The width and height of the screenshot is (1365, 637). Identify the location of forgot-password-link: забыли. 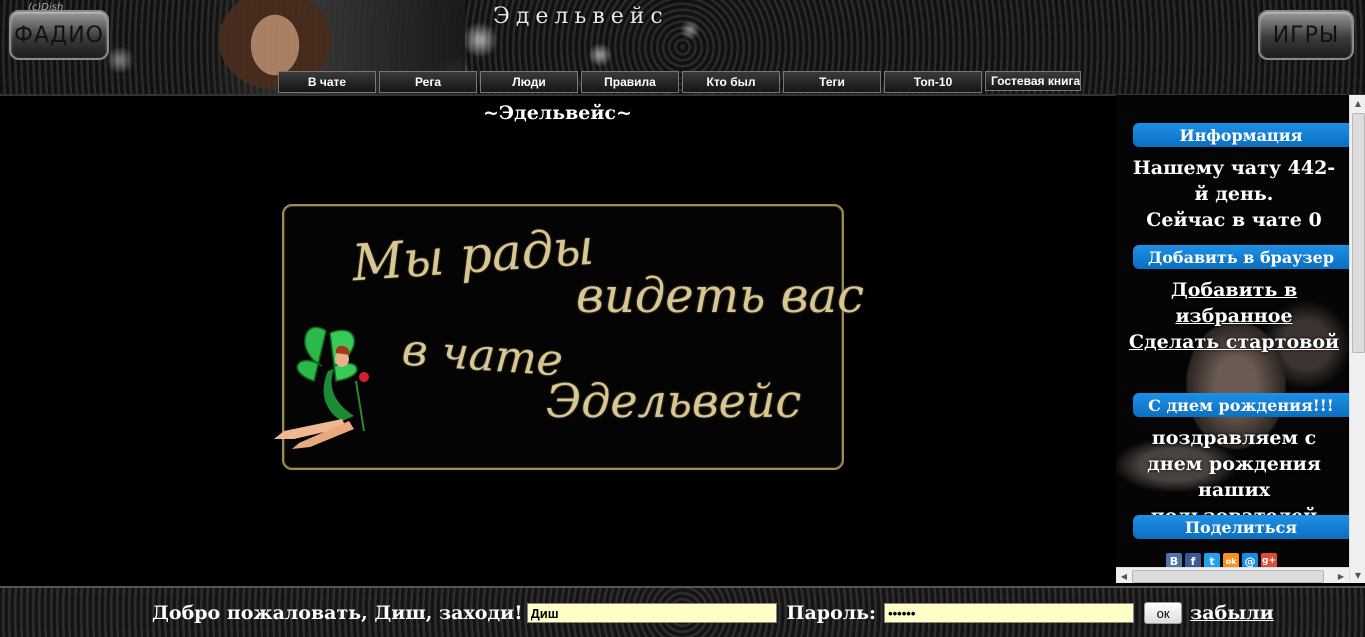
(1232, 613).